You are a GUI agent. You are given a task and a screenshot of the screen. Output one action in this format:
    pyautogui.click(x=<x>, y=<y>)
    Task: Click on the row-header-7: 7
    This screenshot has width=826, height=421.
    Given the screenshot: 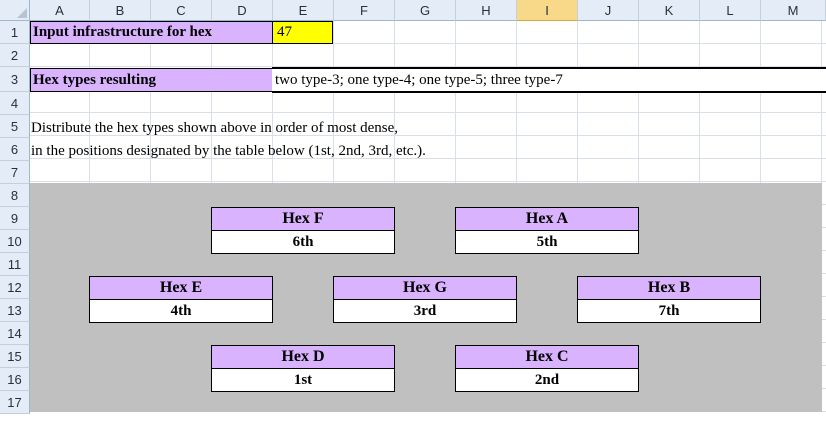 What is the action you would take?
    pyautogui.click(x=15, y=172)
    